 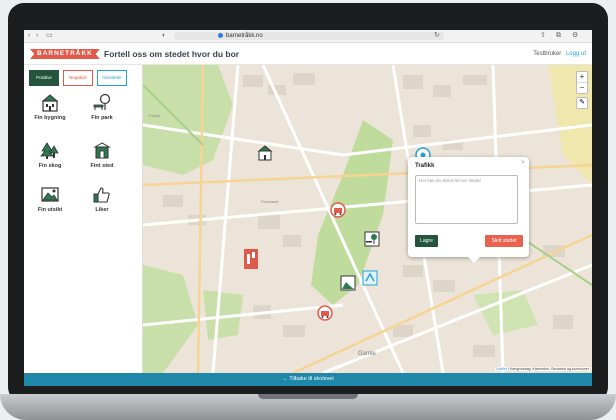 I want to click on tab-positive: Positive, so click(x=44, y=78).